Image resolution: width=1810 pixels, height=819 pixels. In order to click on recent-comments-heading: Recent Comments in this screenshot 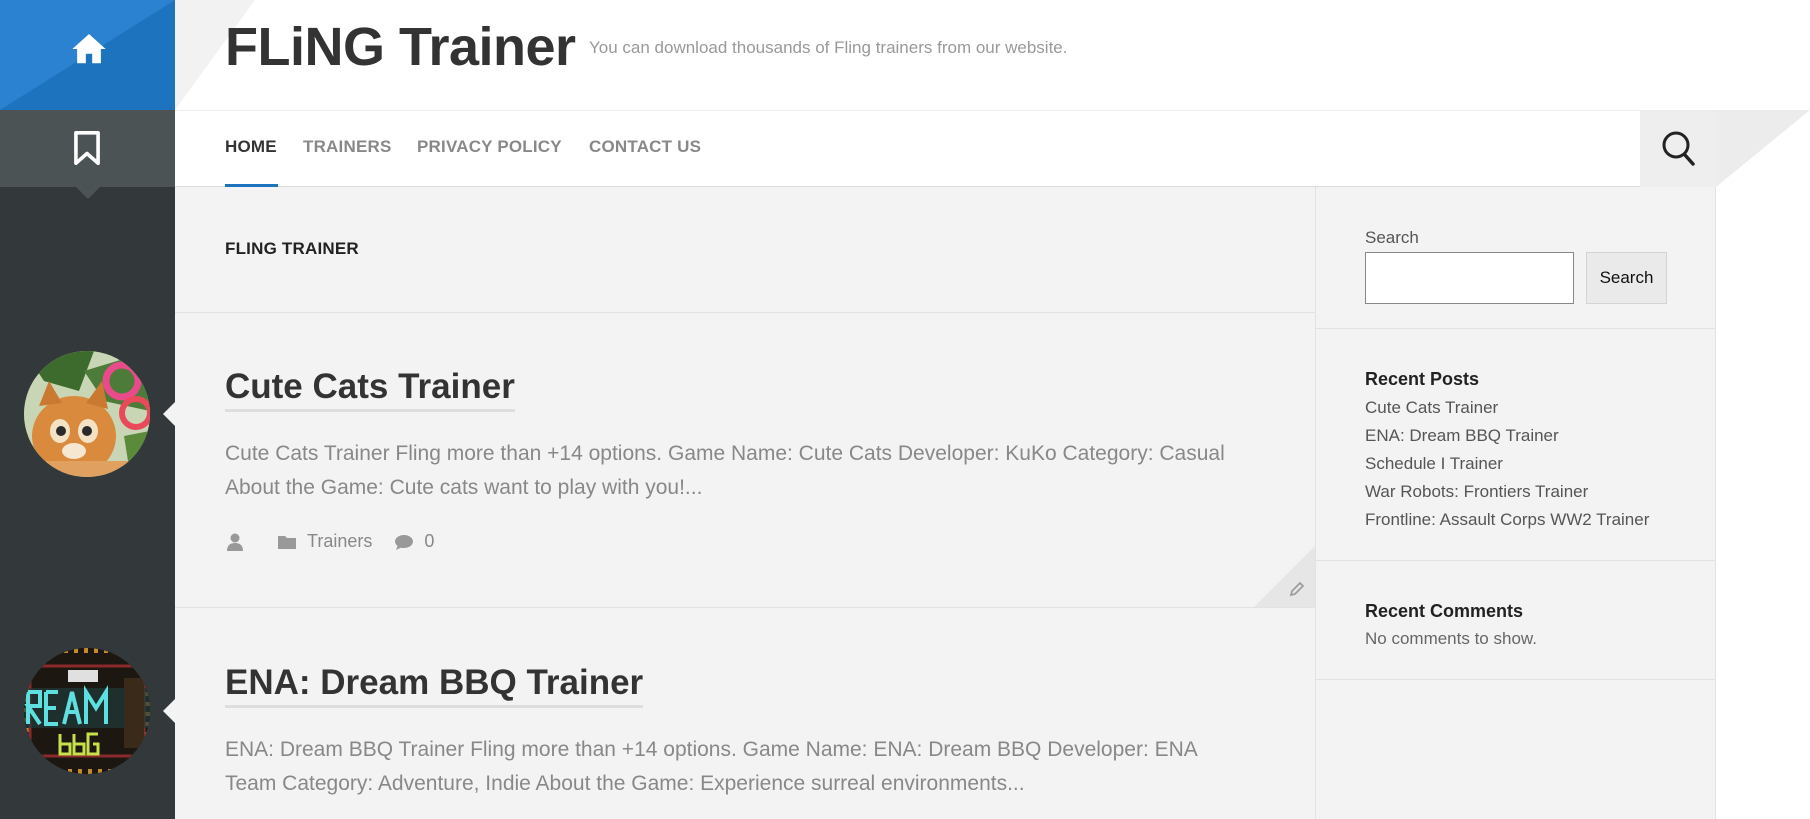, I will do `click(1444, 611)`.